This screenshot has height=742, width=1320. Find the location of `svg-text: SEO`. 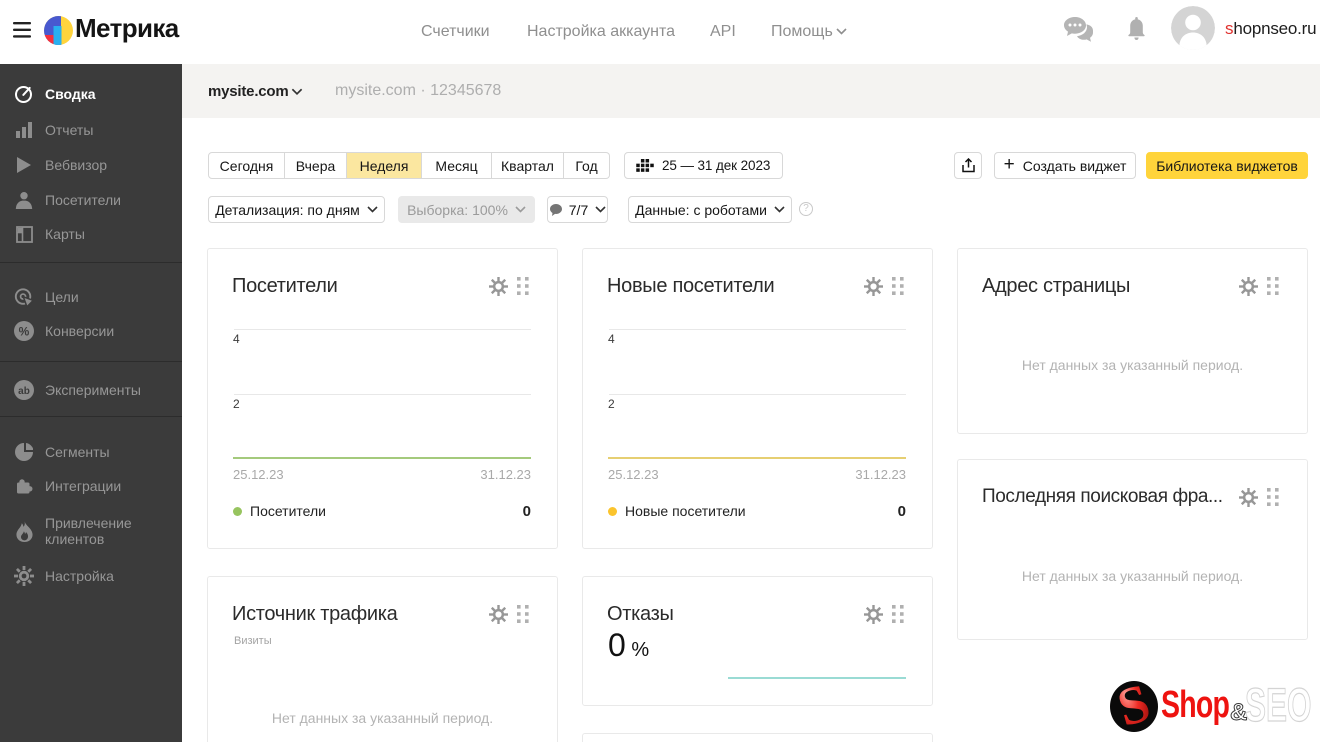

svg-text: SEO is located at coordinates (1278, 706).